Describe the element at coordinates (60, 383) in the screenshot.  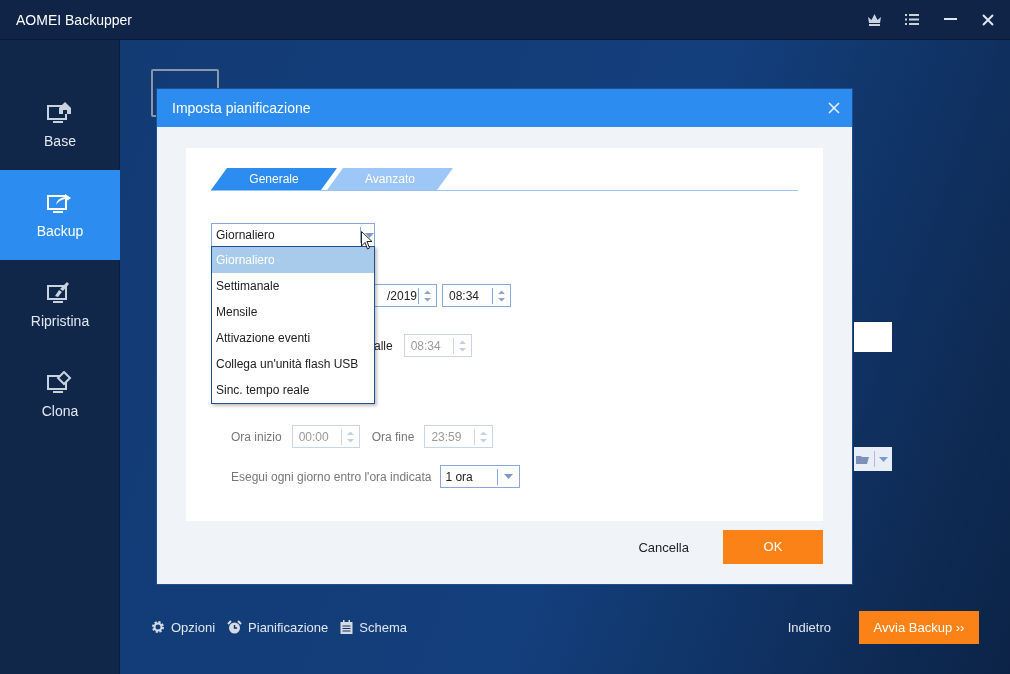
I see `monitor-diamond-icon` at that location.